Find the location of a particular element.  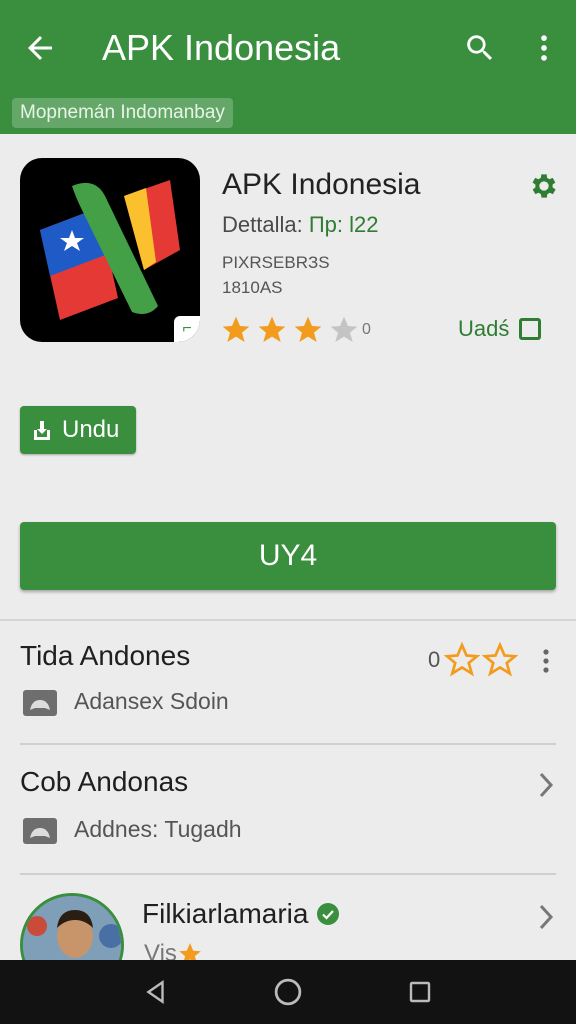

list-item-subtitle: Adansex Sdoin is located at coordinates (151, 701).